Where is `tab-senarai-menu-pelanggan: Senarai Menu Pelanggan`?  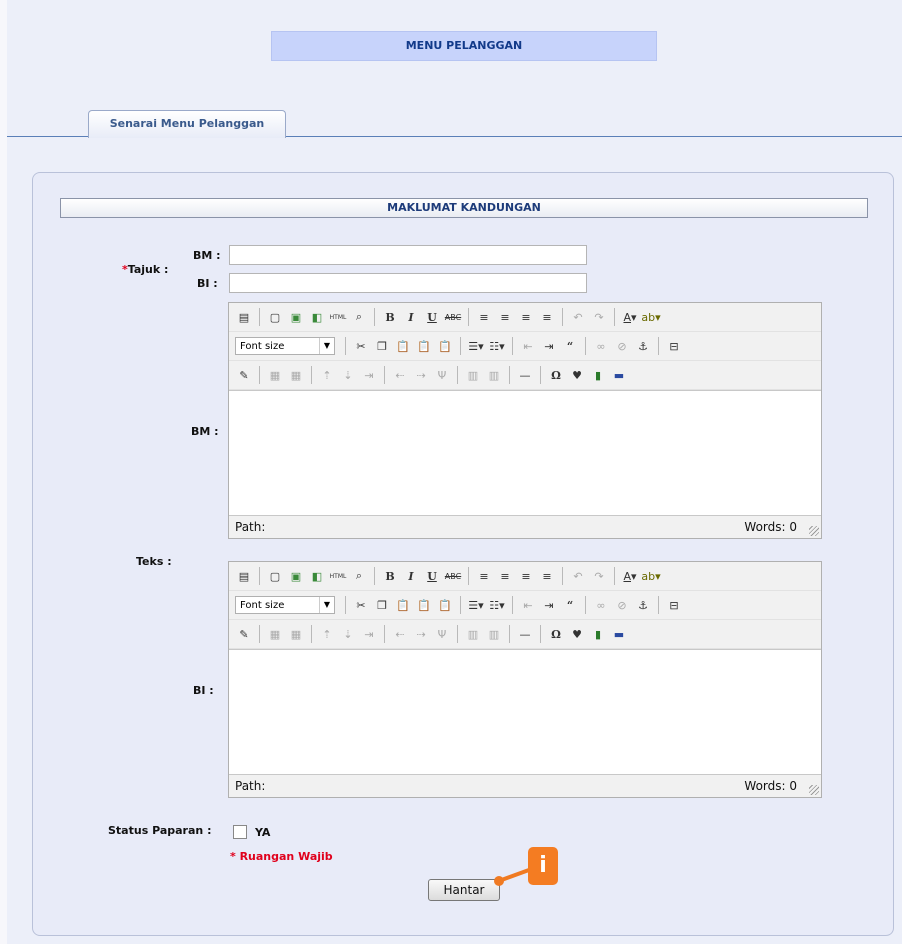 tab-senarai-menu-pelanggan: Senarai Menu Pelanggan is located at coordinates (187, 124).